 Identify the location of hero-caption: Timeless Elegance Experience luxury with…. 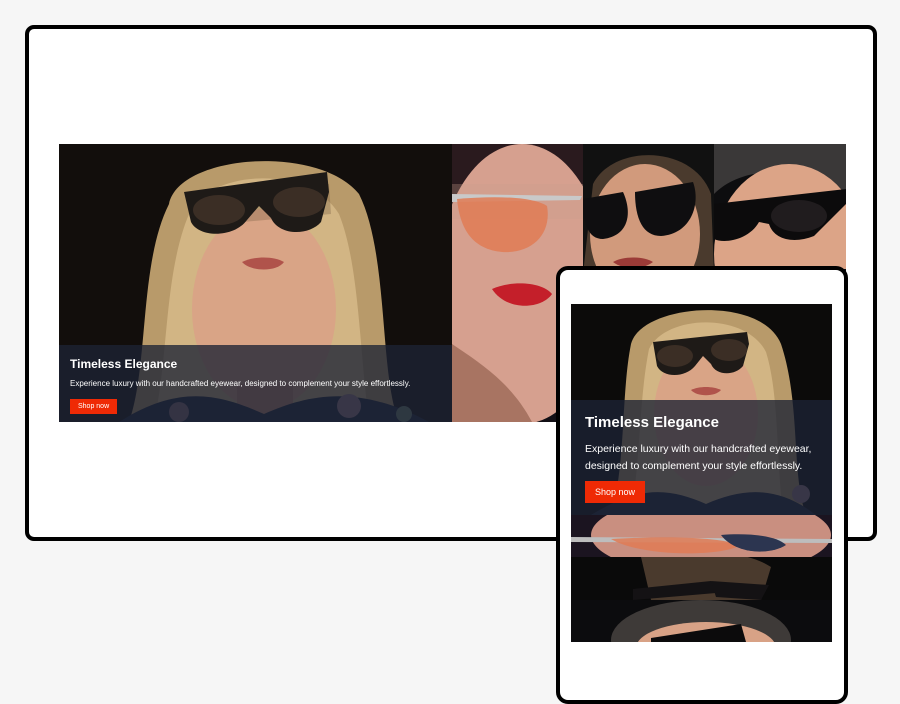
(255, 383).